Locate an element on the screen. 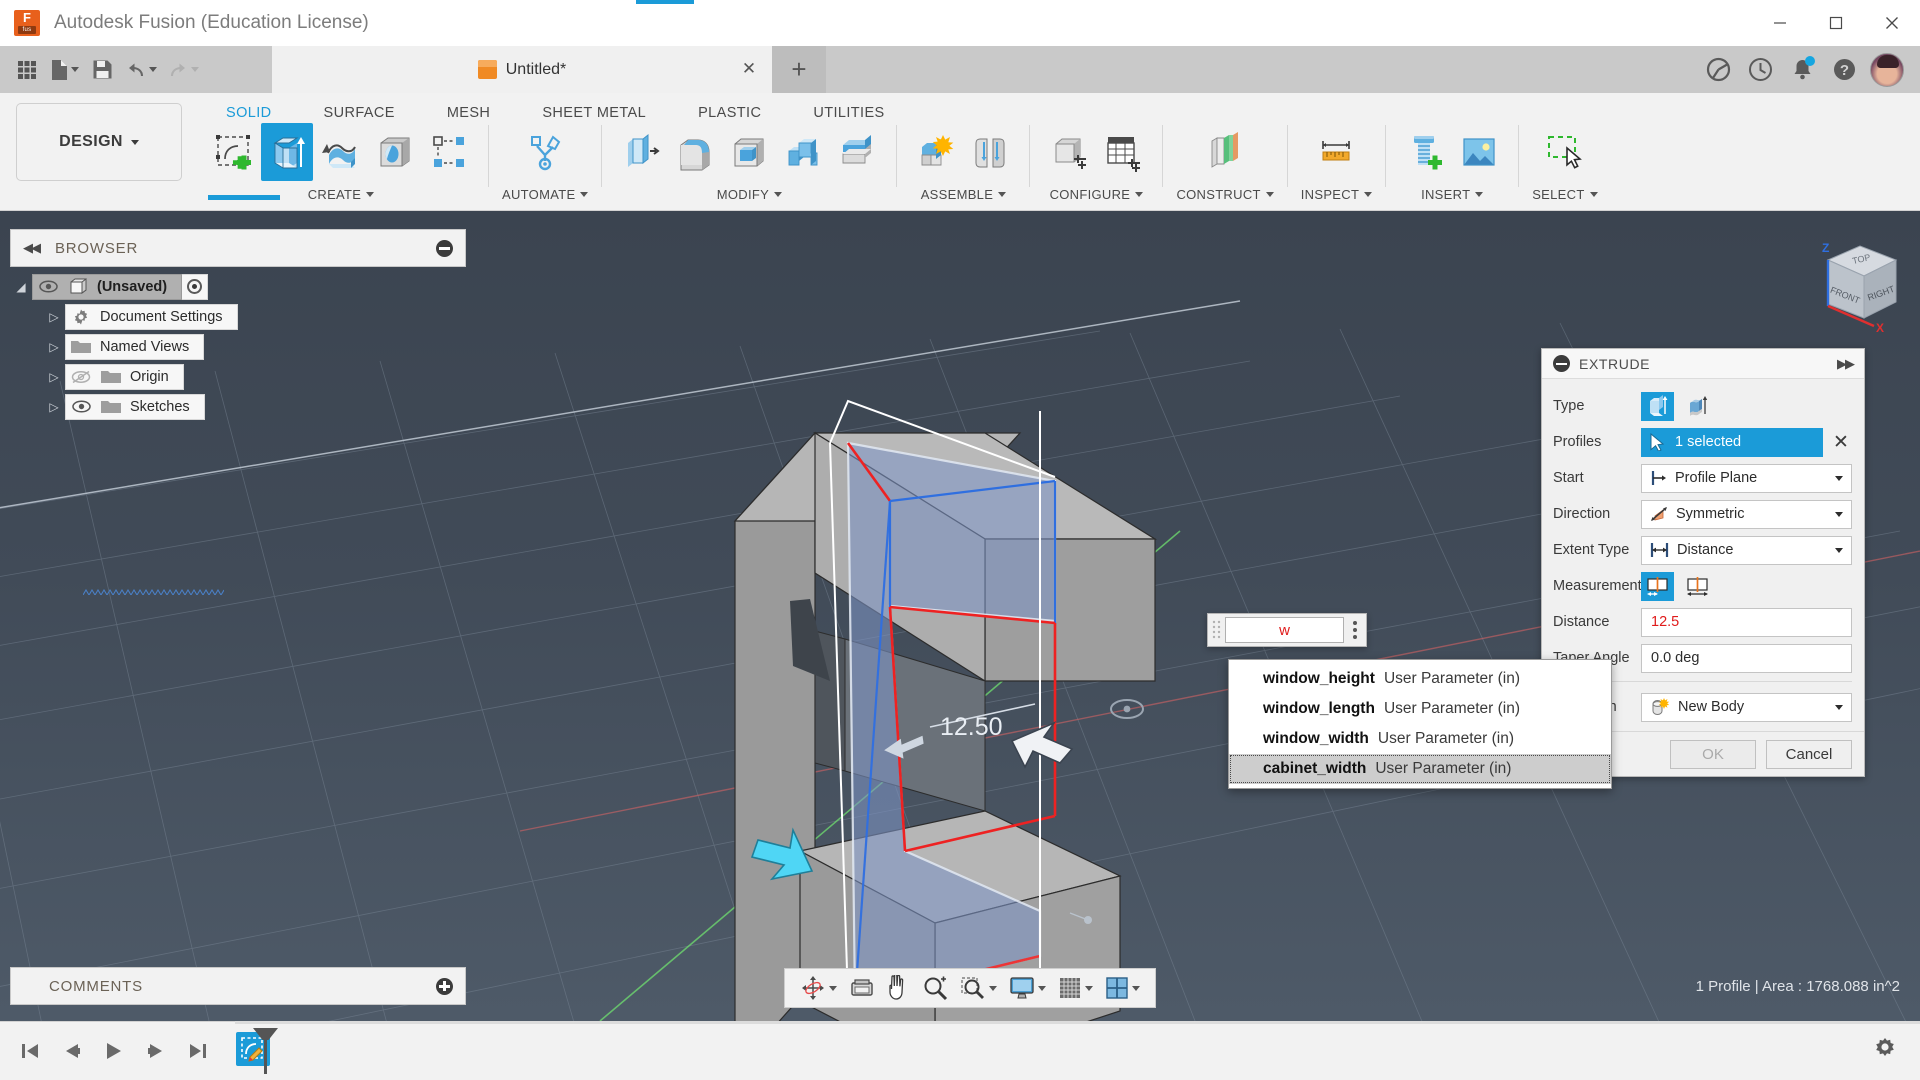 The width and height of the screenshot is (1920, 1080). tree-node-document-settings: Document Settings is located at coordinates (151, 316).